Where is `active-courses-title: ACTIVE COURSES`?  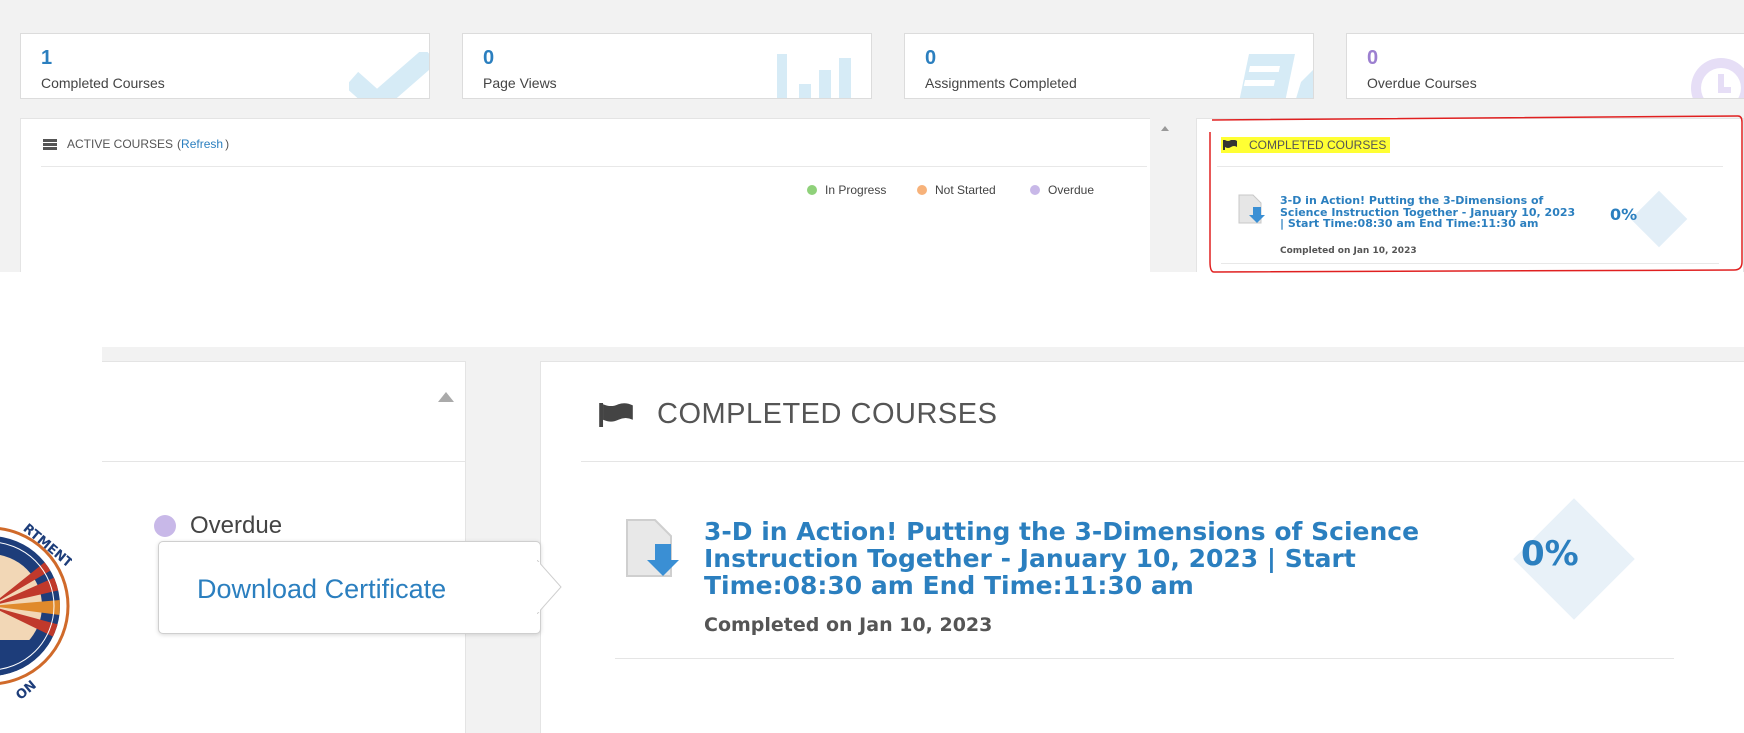
active-courses-title: ACTIVE COURSES is located at coordinates (120, 144).